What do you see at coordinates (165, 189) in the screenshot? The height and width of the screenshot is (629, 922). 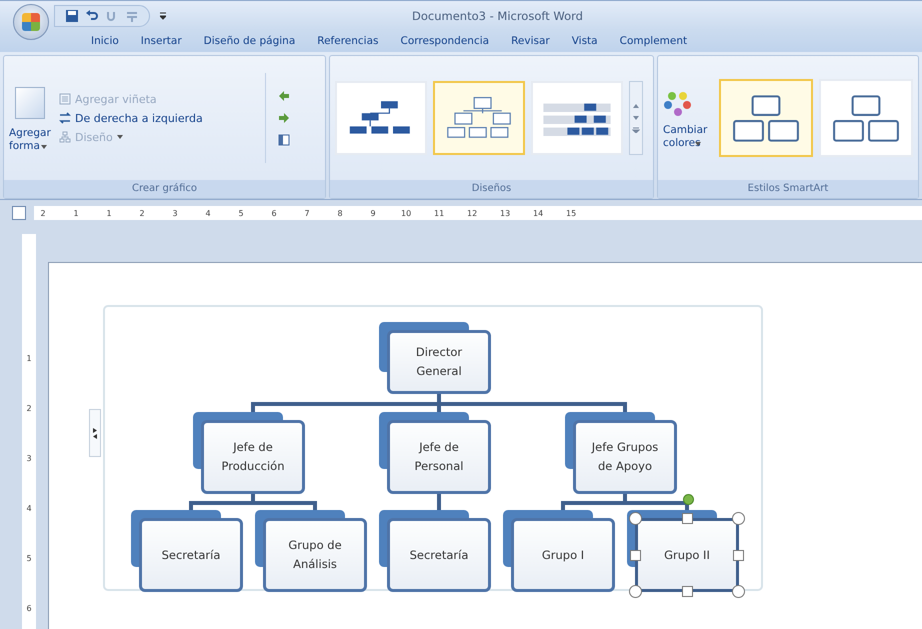 I see `group-label: Crear gráfico` at bounding box center [165, 189].